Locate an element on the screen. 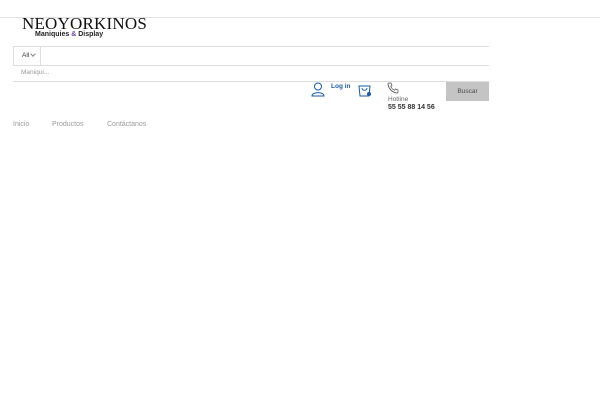 The height and width of the screenshot is (400, 600). category-select: All is located at coordinates (27, 56).